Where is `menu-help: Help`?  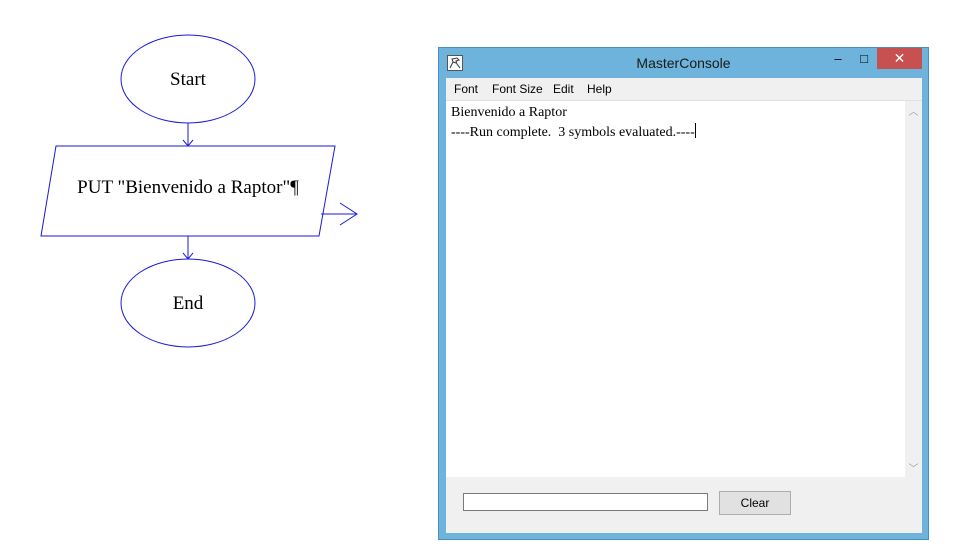 menu-help: Help is located at coordinates (599, 89).